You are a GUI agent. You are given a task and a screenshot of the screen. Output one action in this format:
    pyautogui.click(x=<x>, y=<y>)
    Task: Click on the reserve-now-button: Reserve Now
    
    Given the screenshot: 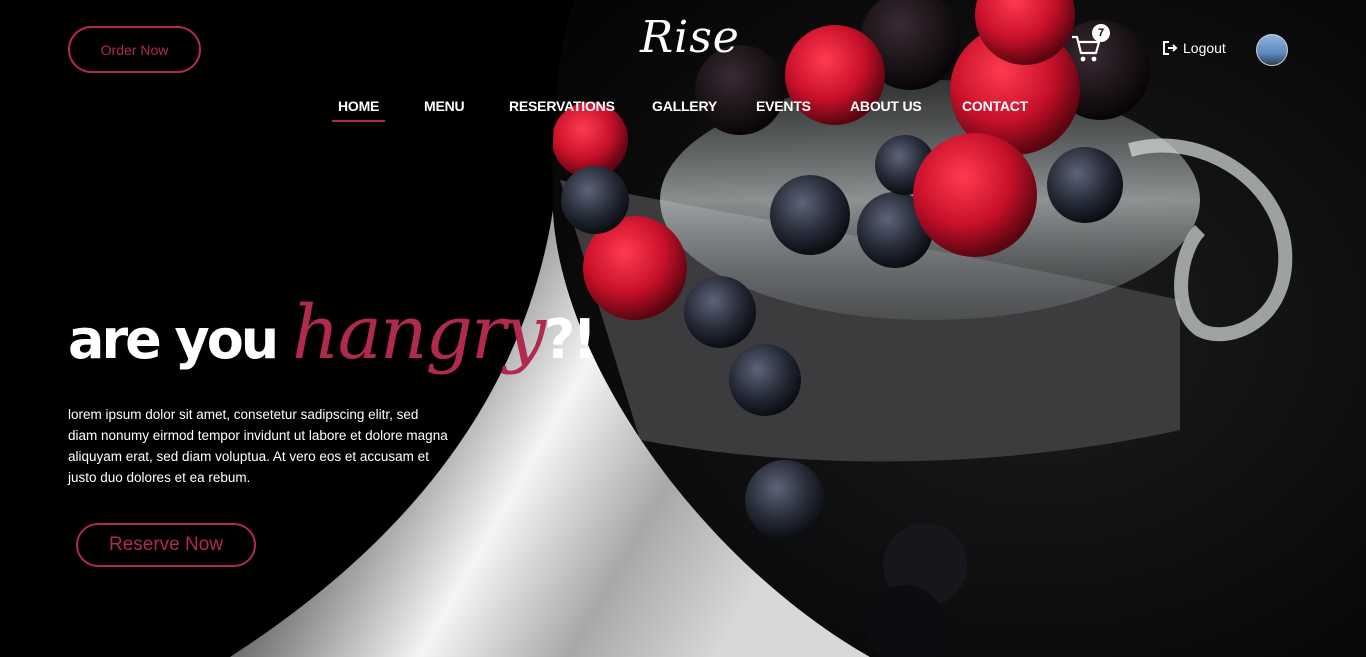 What is the action you would take?
    pyautogui.click(x=166, y=545)
    